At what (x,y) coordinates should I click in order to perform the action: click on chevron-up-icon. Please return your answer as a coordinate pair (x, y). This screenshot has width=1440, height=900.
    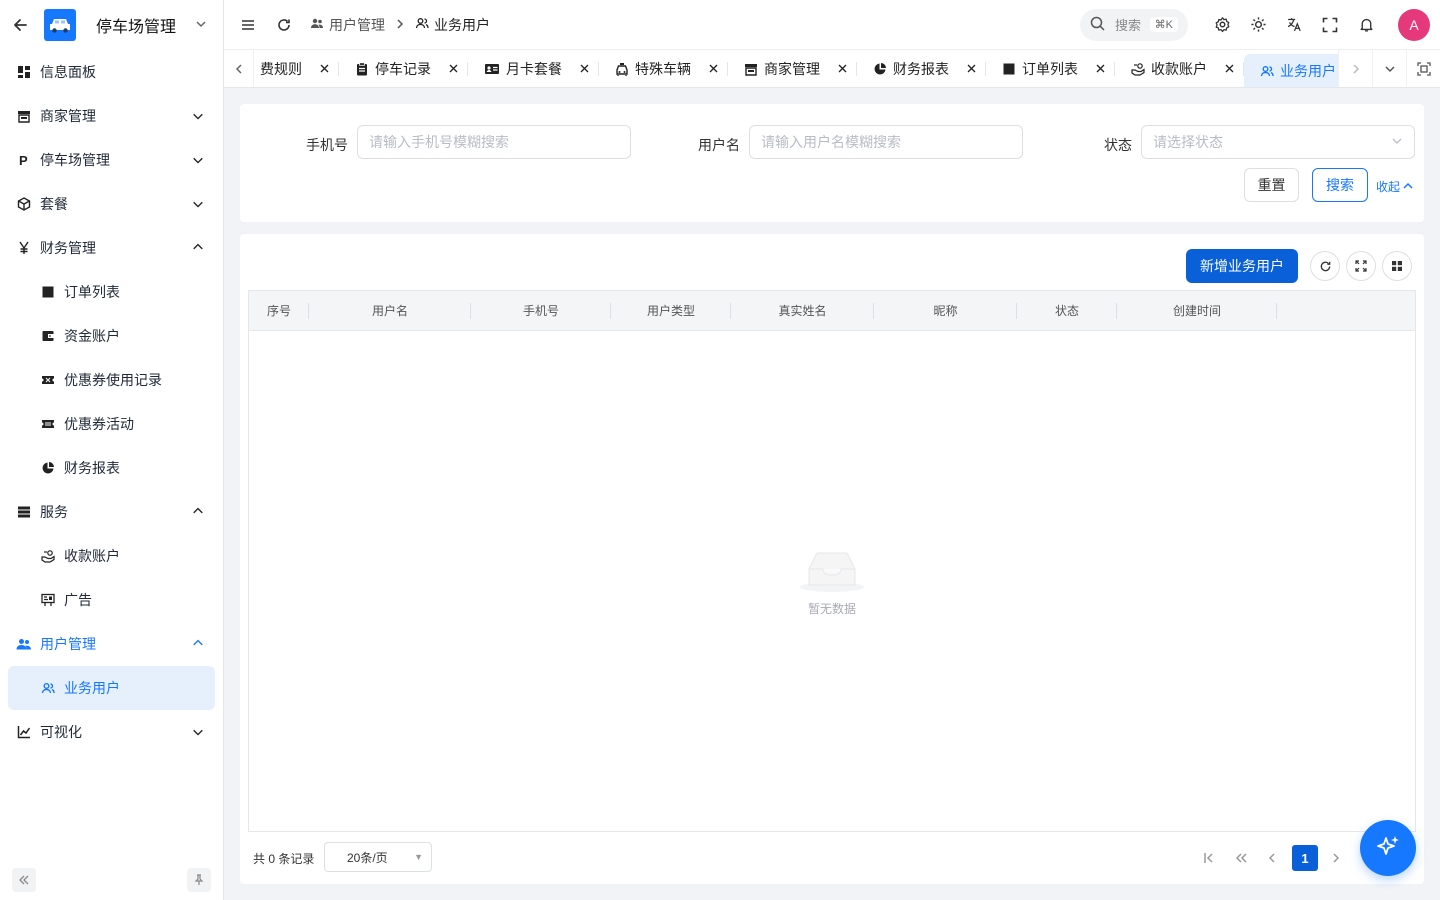
    Looking at the image, I should click on (198, 644).